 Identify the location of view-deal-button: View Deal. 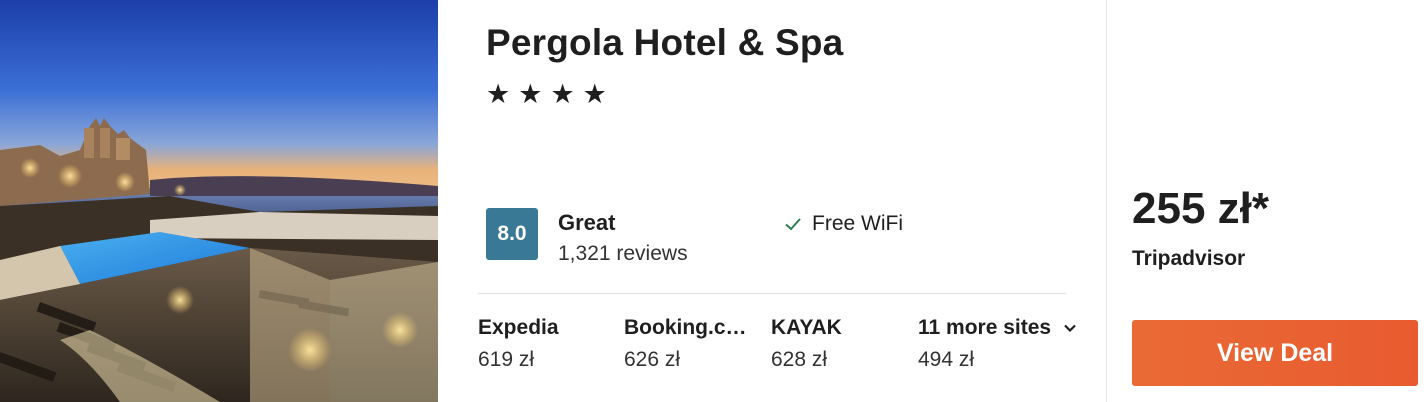
(1275, 353).